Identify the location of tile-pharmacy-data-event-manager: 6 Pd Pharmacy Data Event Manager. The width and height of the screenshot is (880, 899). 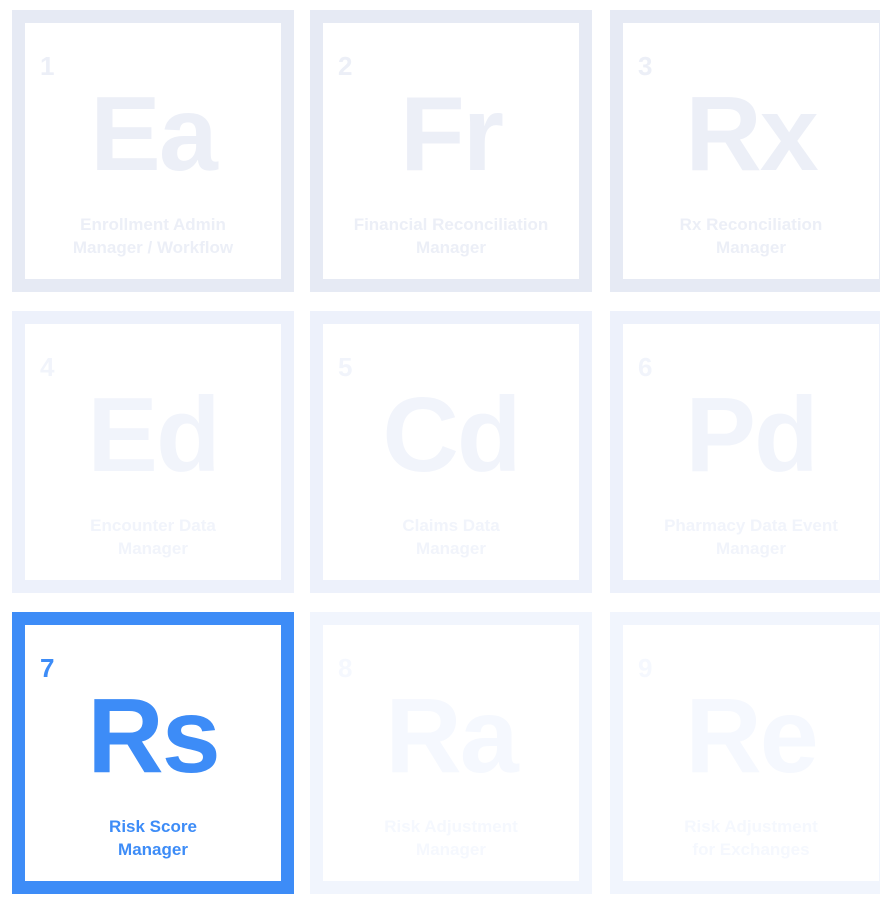
(745, 452).